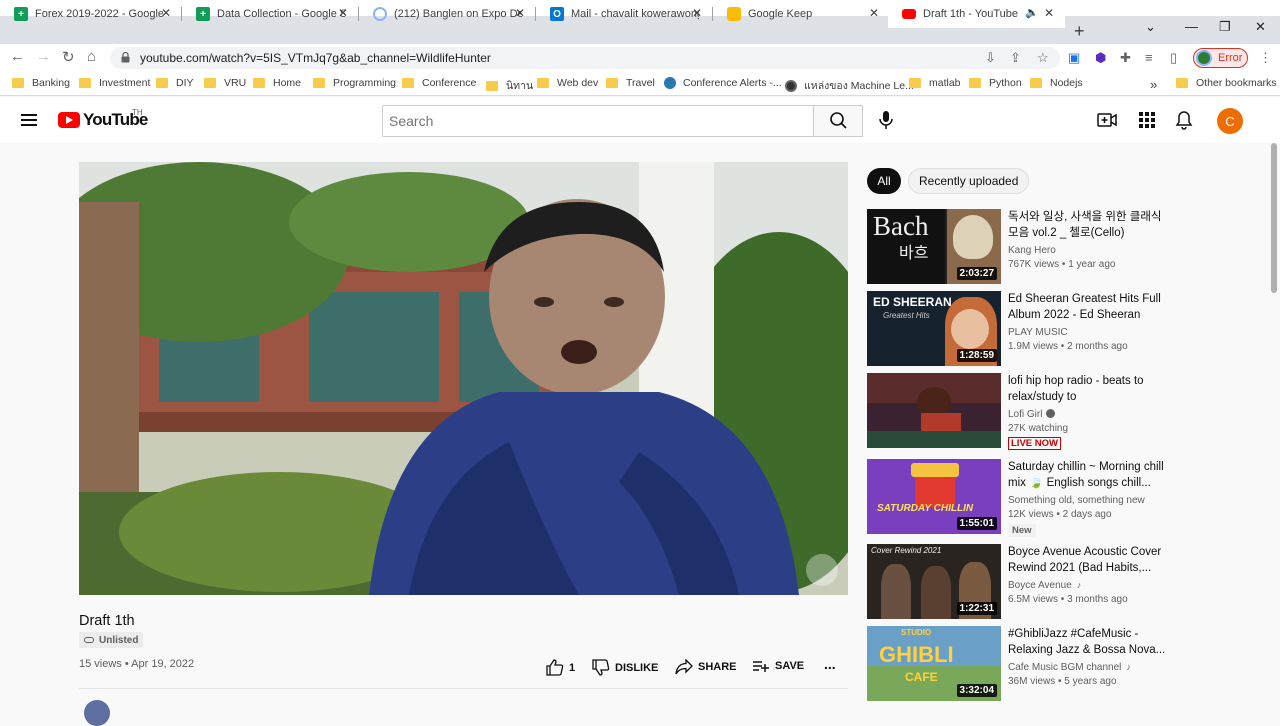  What do you see at coordinates (990, 58) in the screenshot?
I see `install-icon: ⇩` at bounding box center [990, 58].